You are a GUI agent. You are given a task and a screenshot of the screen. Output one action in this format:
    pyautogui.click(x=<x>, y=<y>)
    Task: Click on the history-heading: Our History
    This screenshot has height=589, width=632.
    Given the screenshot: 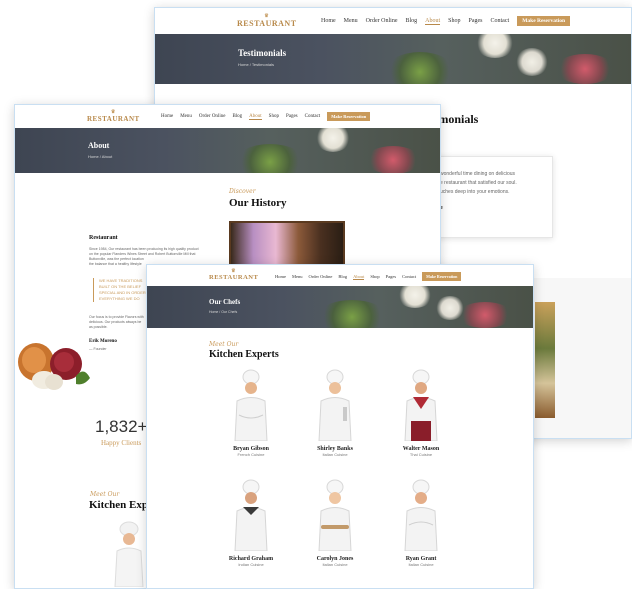 What is the action you would take?
    pyautogui.click(x=258, y=203)
    